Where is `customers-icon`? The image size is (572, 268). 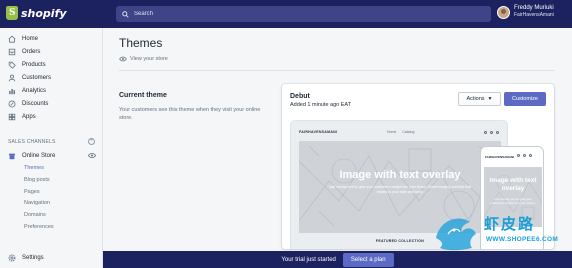
customers-icon is located at coordinates (12, 77).